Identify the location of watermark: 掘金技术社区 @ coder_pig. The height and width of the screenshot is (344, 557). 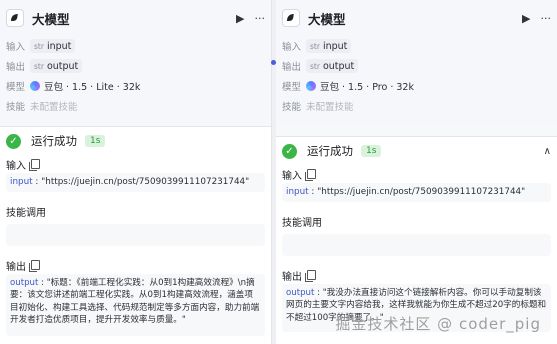
(438, 324).